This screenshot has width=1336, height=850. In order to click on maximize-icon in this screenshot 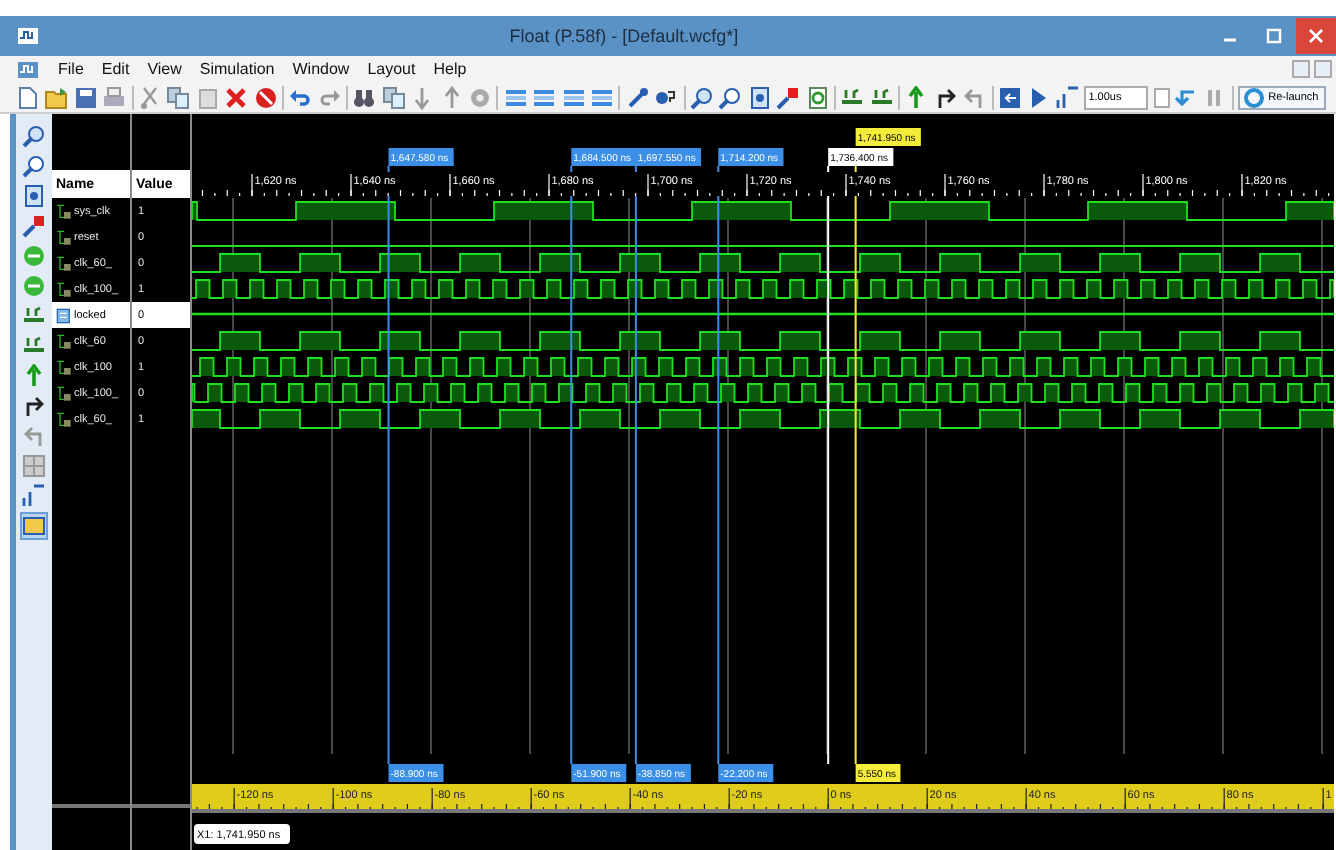, I will do `click(1274, 36)`.